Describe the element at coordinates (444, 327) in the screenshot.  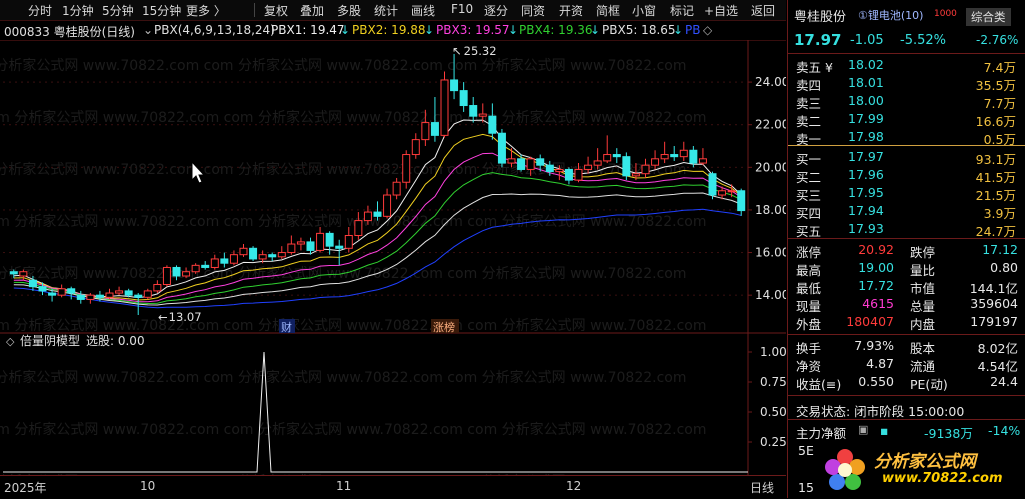
I see `limit-up-marker: 涨榜` at that location.